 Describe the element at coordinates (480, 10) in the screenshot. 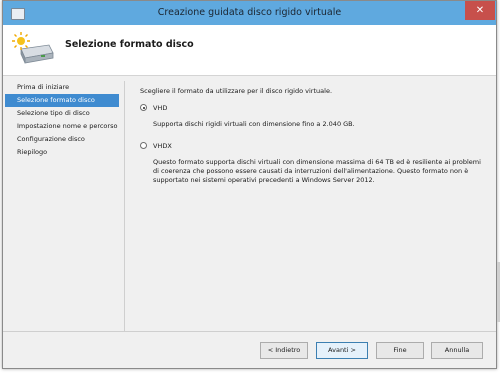

I see `close-button: ✕` at that location.